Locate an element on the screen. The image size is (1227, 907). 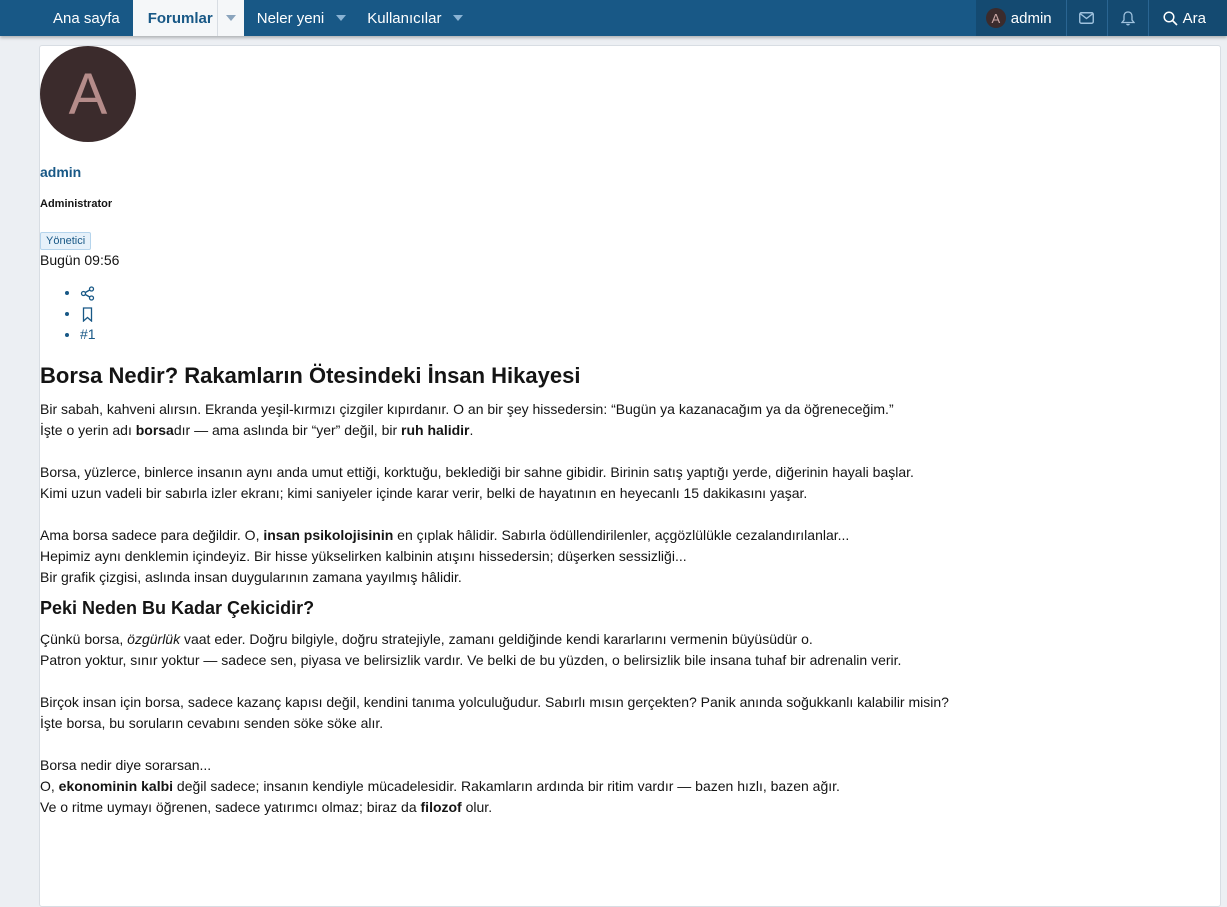
envelope-icon is located at coordinates (1087, 18).